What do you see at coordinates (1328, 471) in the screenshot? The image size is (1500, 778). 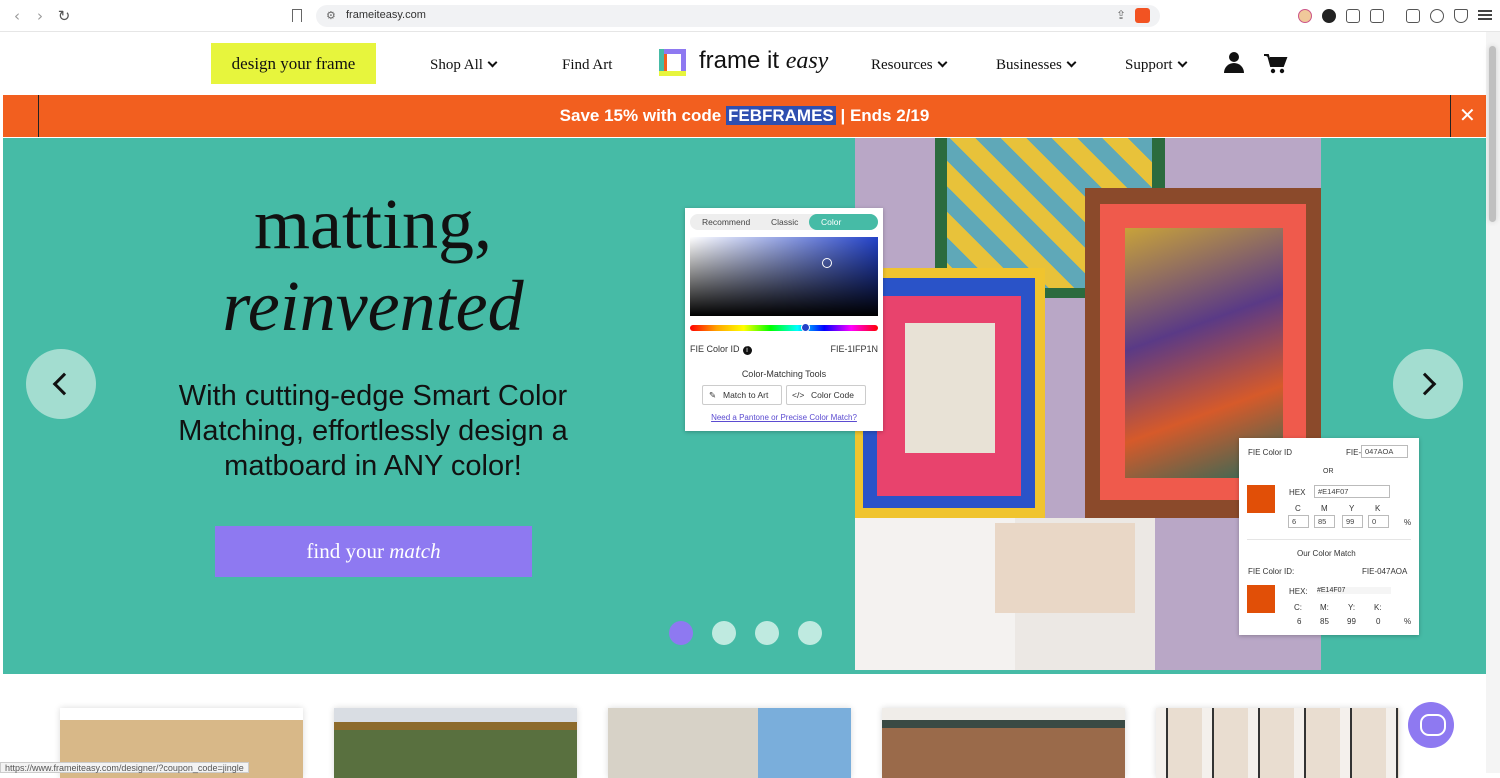 I see `or-label: OR` at bounding box center [1328, 471].